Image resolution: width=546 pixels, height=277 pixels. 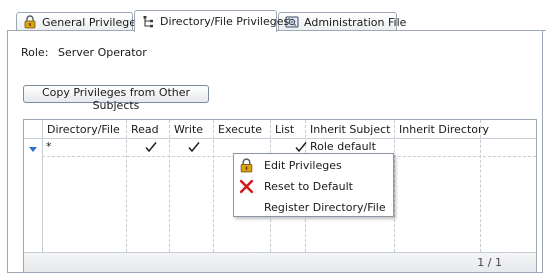 I want to click on tab-directory-file-privileges: Directory/File Privileges, so click(x=211, y=21).